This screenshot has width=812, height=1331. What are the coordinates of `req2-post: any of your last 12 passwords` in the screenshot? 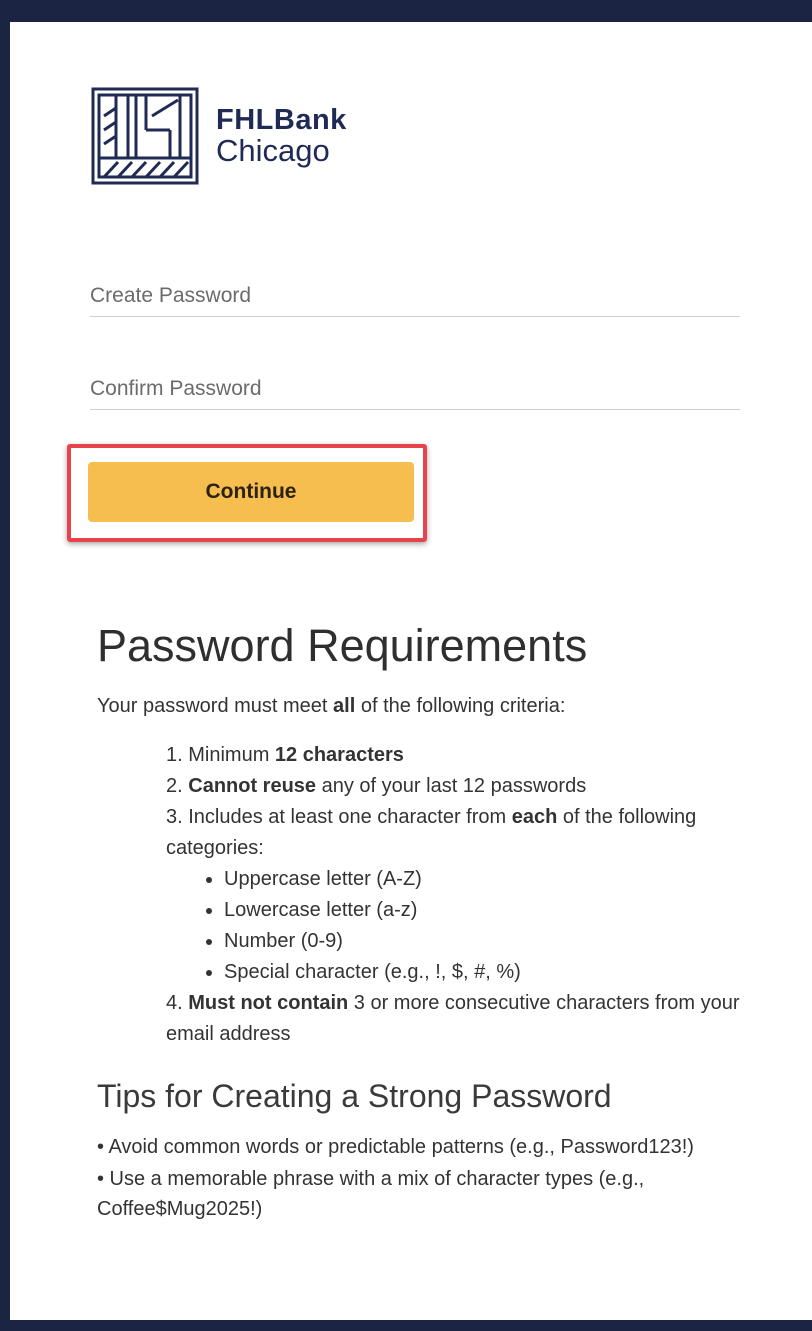 It's located at (451, 786).